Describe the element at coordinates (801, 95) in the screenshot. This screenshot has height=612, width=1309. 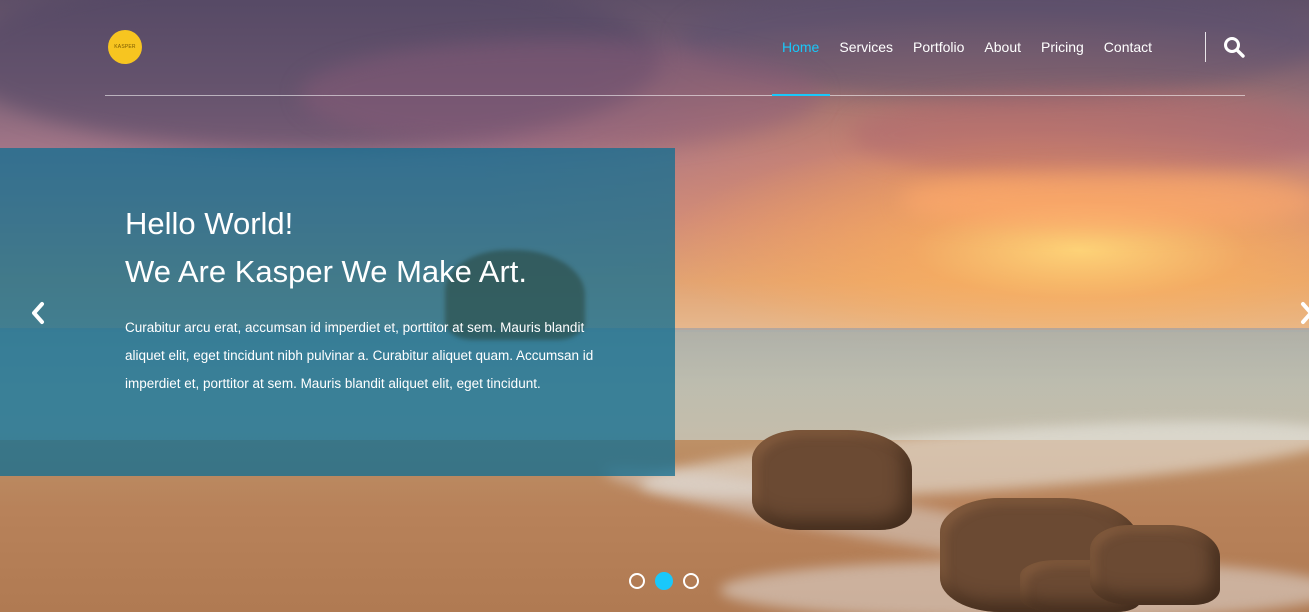
I see `nav-active-indicator` at that location.